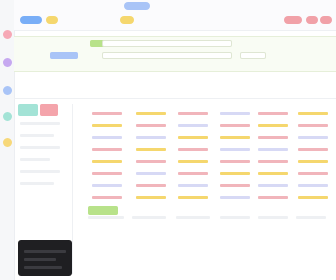 Image resolution: width=336 pixels, height=280 pixels. I want to click on tab-highlight, so click(127, 20).